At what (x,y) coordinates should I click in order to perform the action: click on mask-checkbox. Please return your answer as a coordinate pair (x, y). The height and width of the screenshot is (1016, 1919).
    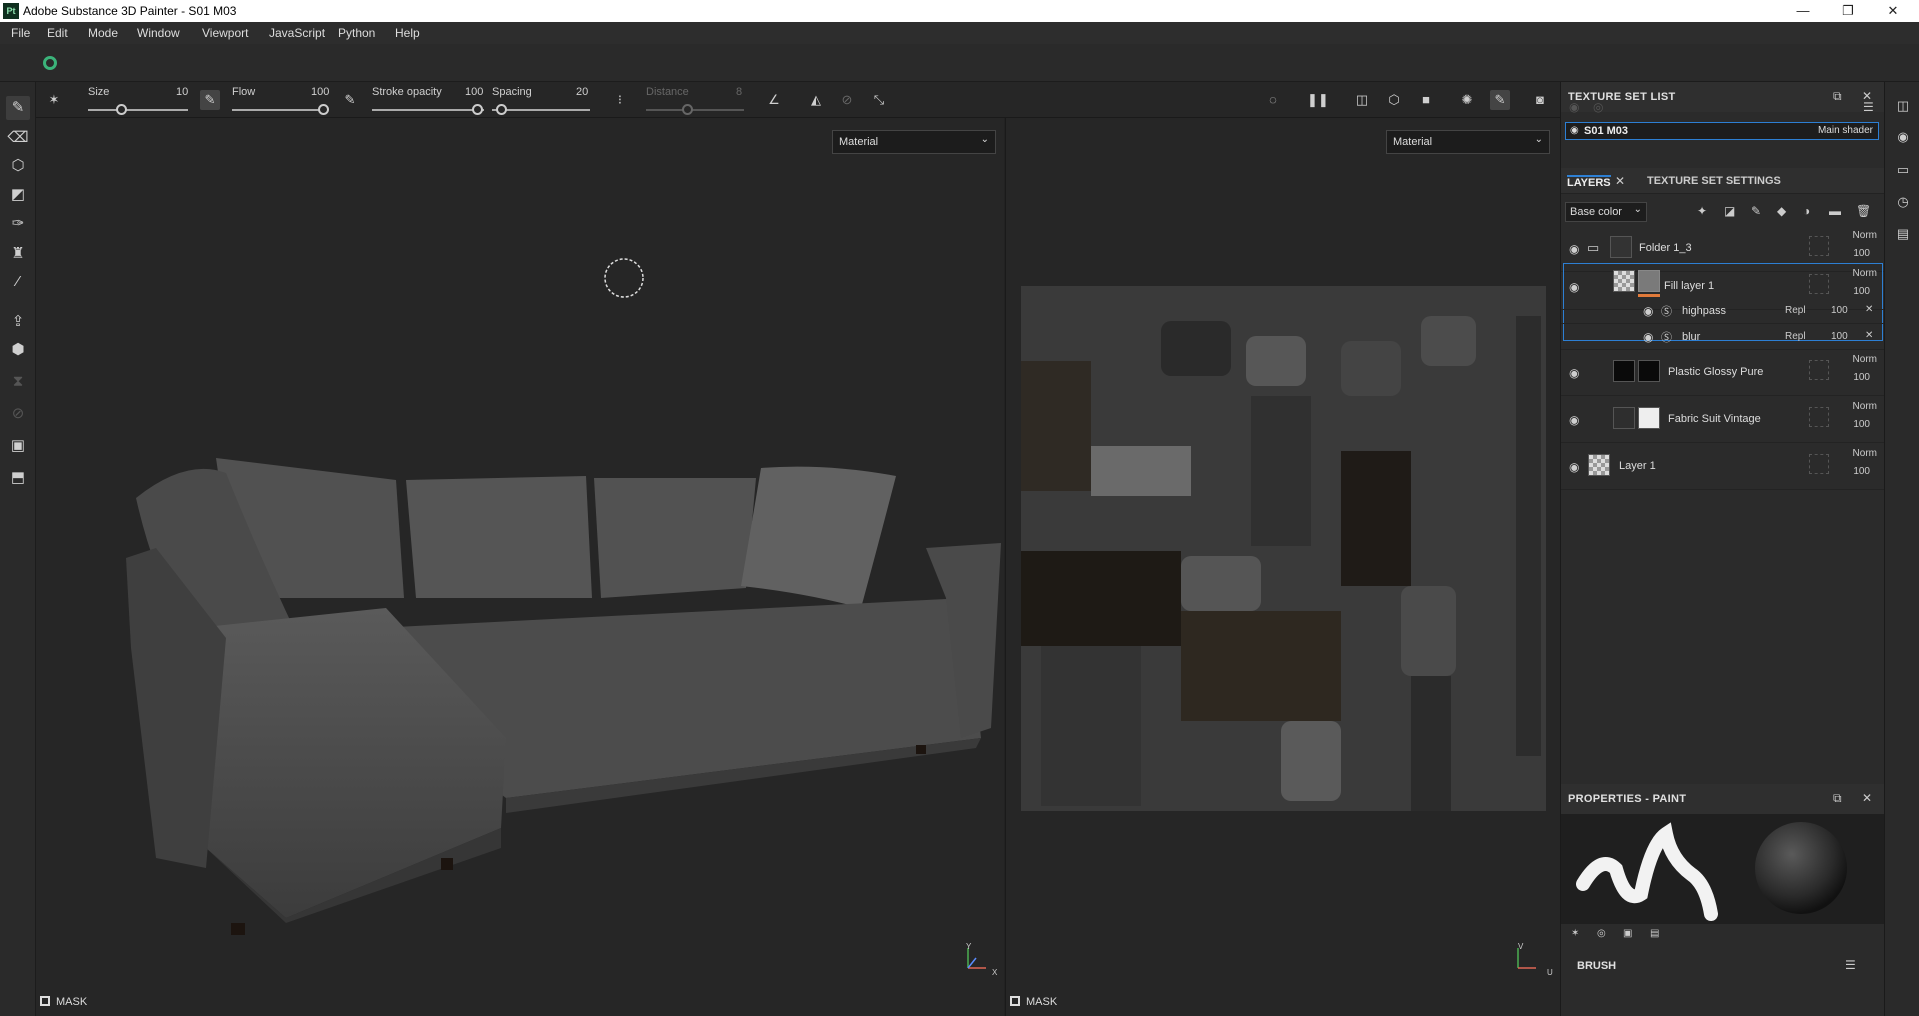
    Looking at the image, I should click on (1015, 1001).